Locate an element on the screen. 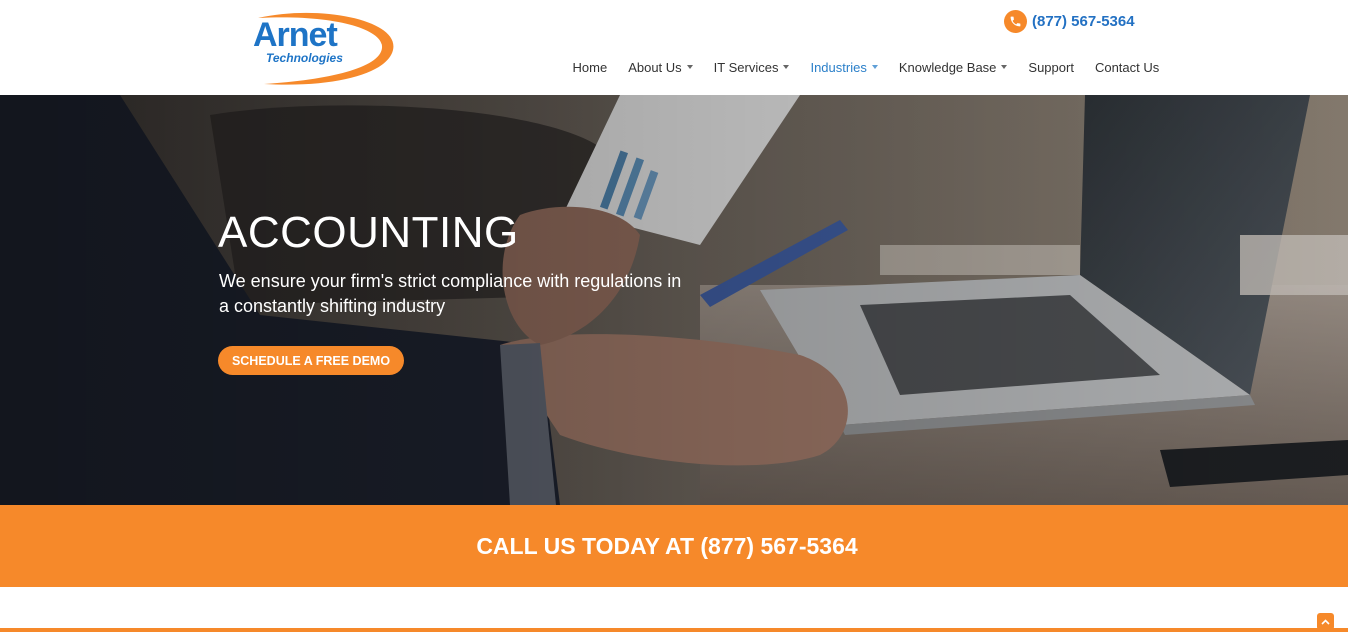 The height and width of the screenshot is (632, 1348). nav-about-us: About Us is located at coordinates (660, 67).